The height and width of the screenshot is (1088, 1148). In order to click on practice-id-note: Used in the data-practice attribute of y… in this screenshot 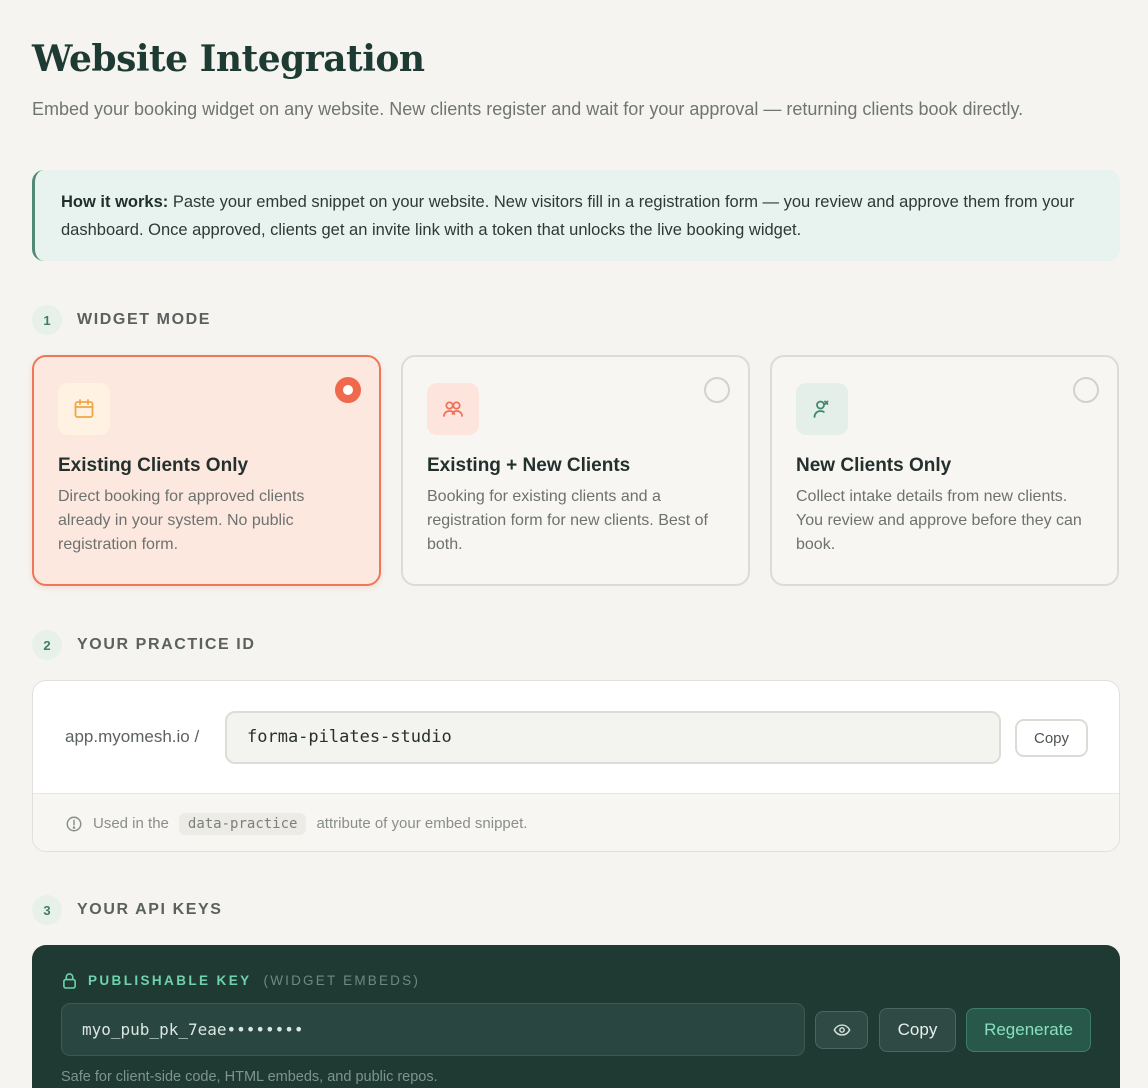, I will do `click(576, 822)`.